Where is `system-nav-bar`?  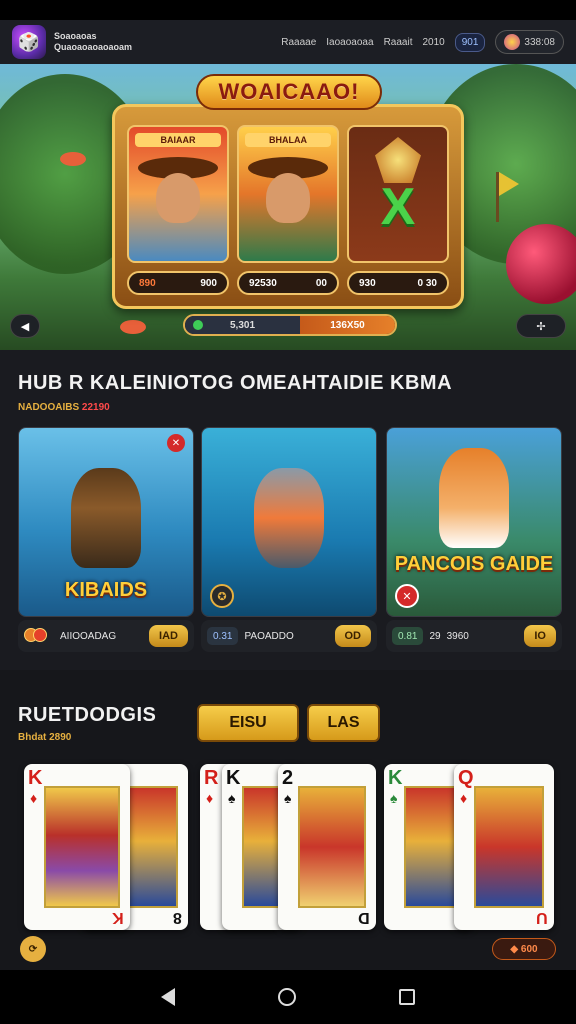 system-nav-bar is located at coordinates (288, 997).